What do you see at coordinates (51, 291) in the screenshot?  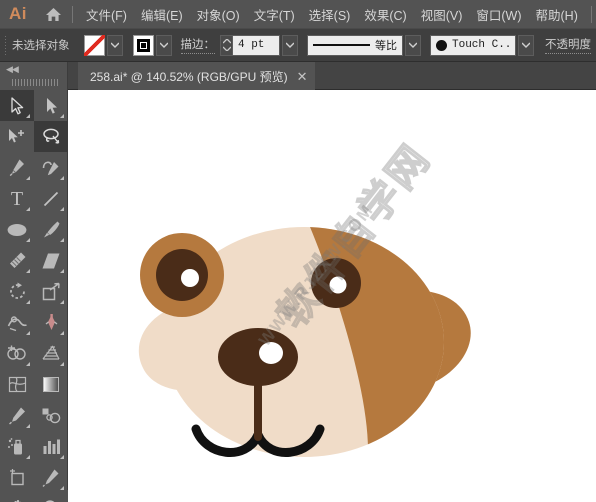 I see `tool-scale` at bounding box center [51, 291].